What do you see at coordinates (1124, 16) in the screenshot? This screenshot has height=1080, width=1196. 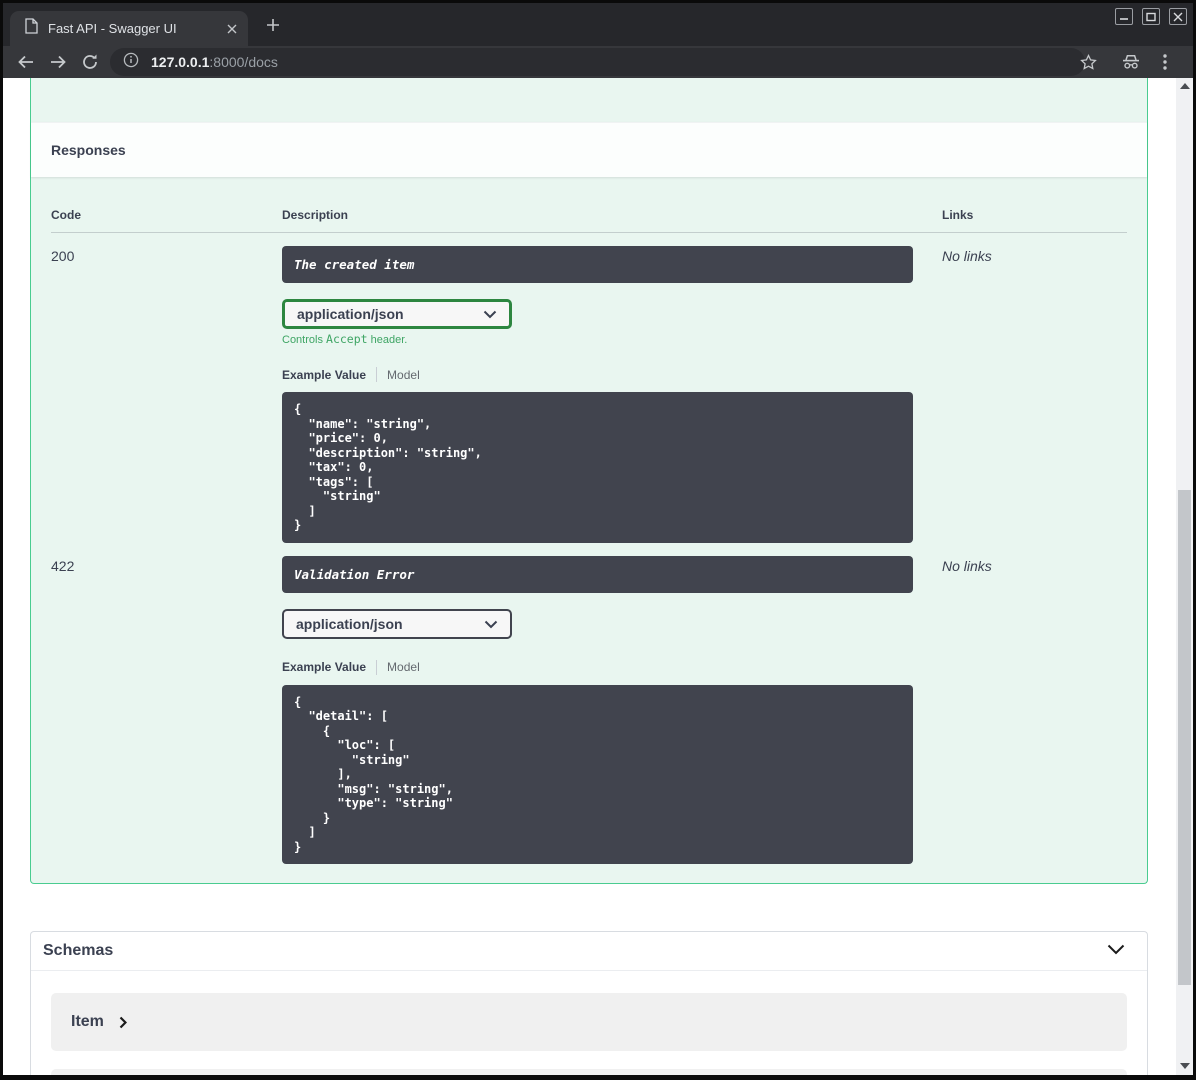 I see `minimize-icon` at bounding box center [1124, 16].